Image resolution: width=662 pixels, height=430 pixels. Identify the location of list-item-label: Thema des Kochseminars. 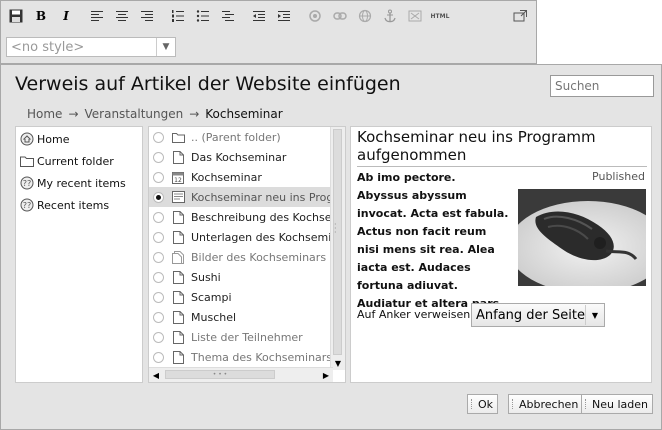
(262, 357).